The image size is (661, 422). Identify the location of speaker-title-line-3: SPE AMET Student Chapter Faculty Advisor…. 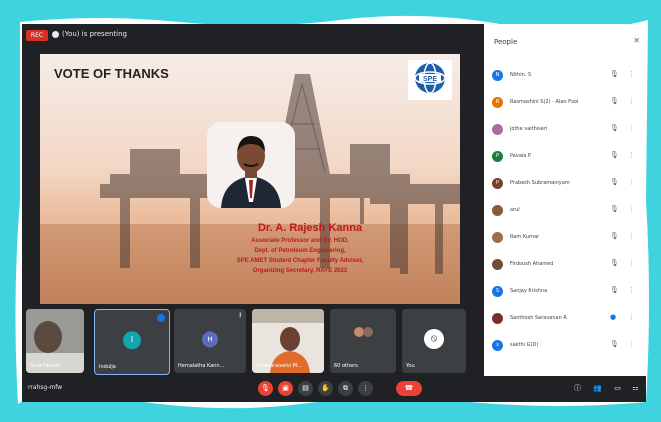
(300, 261).